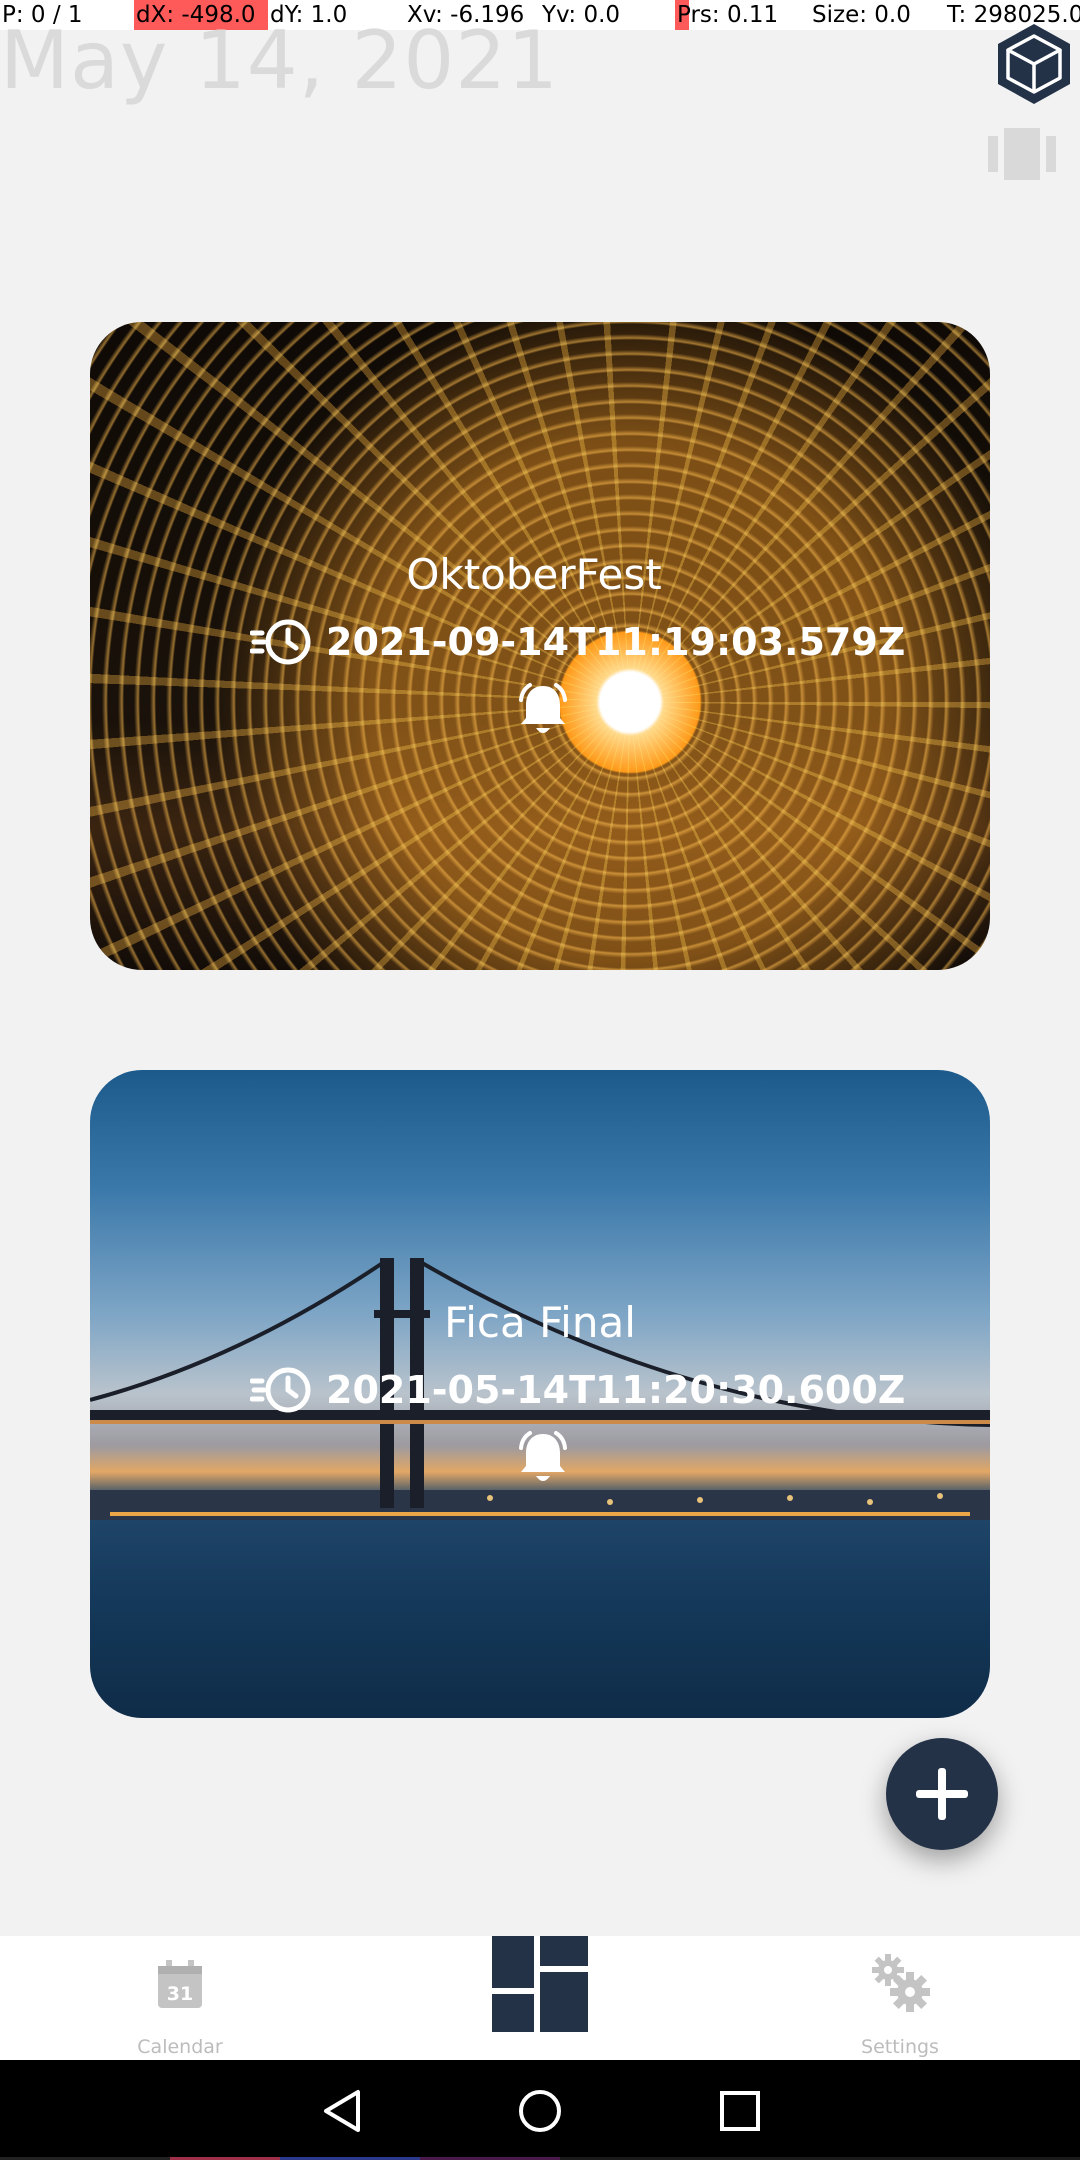  I want to click on add-event-button, so click(942, 1794).